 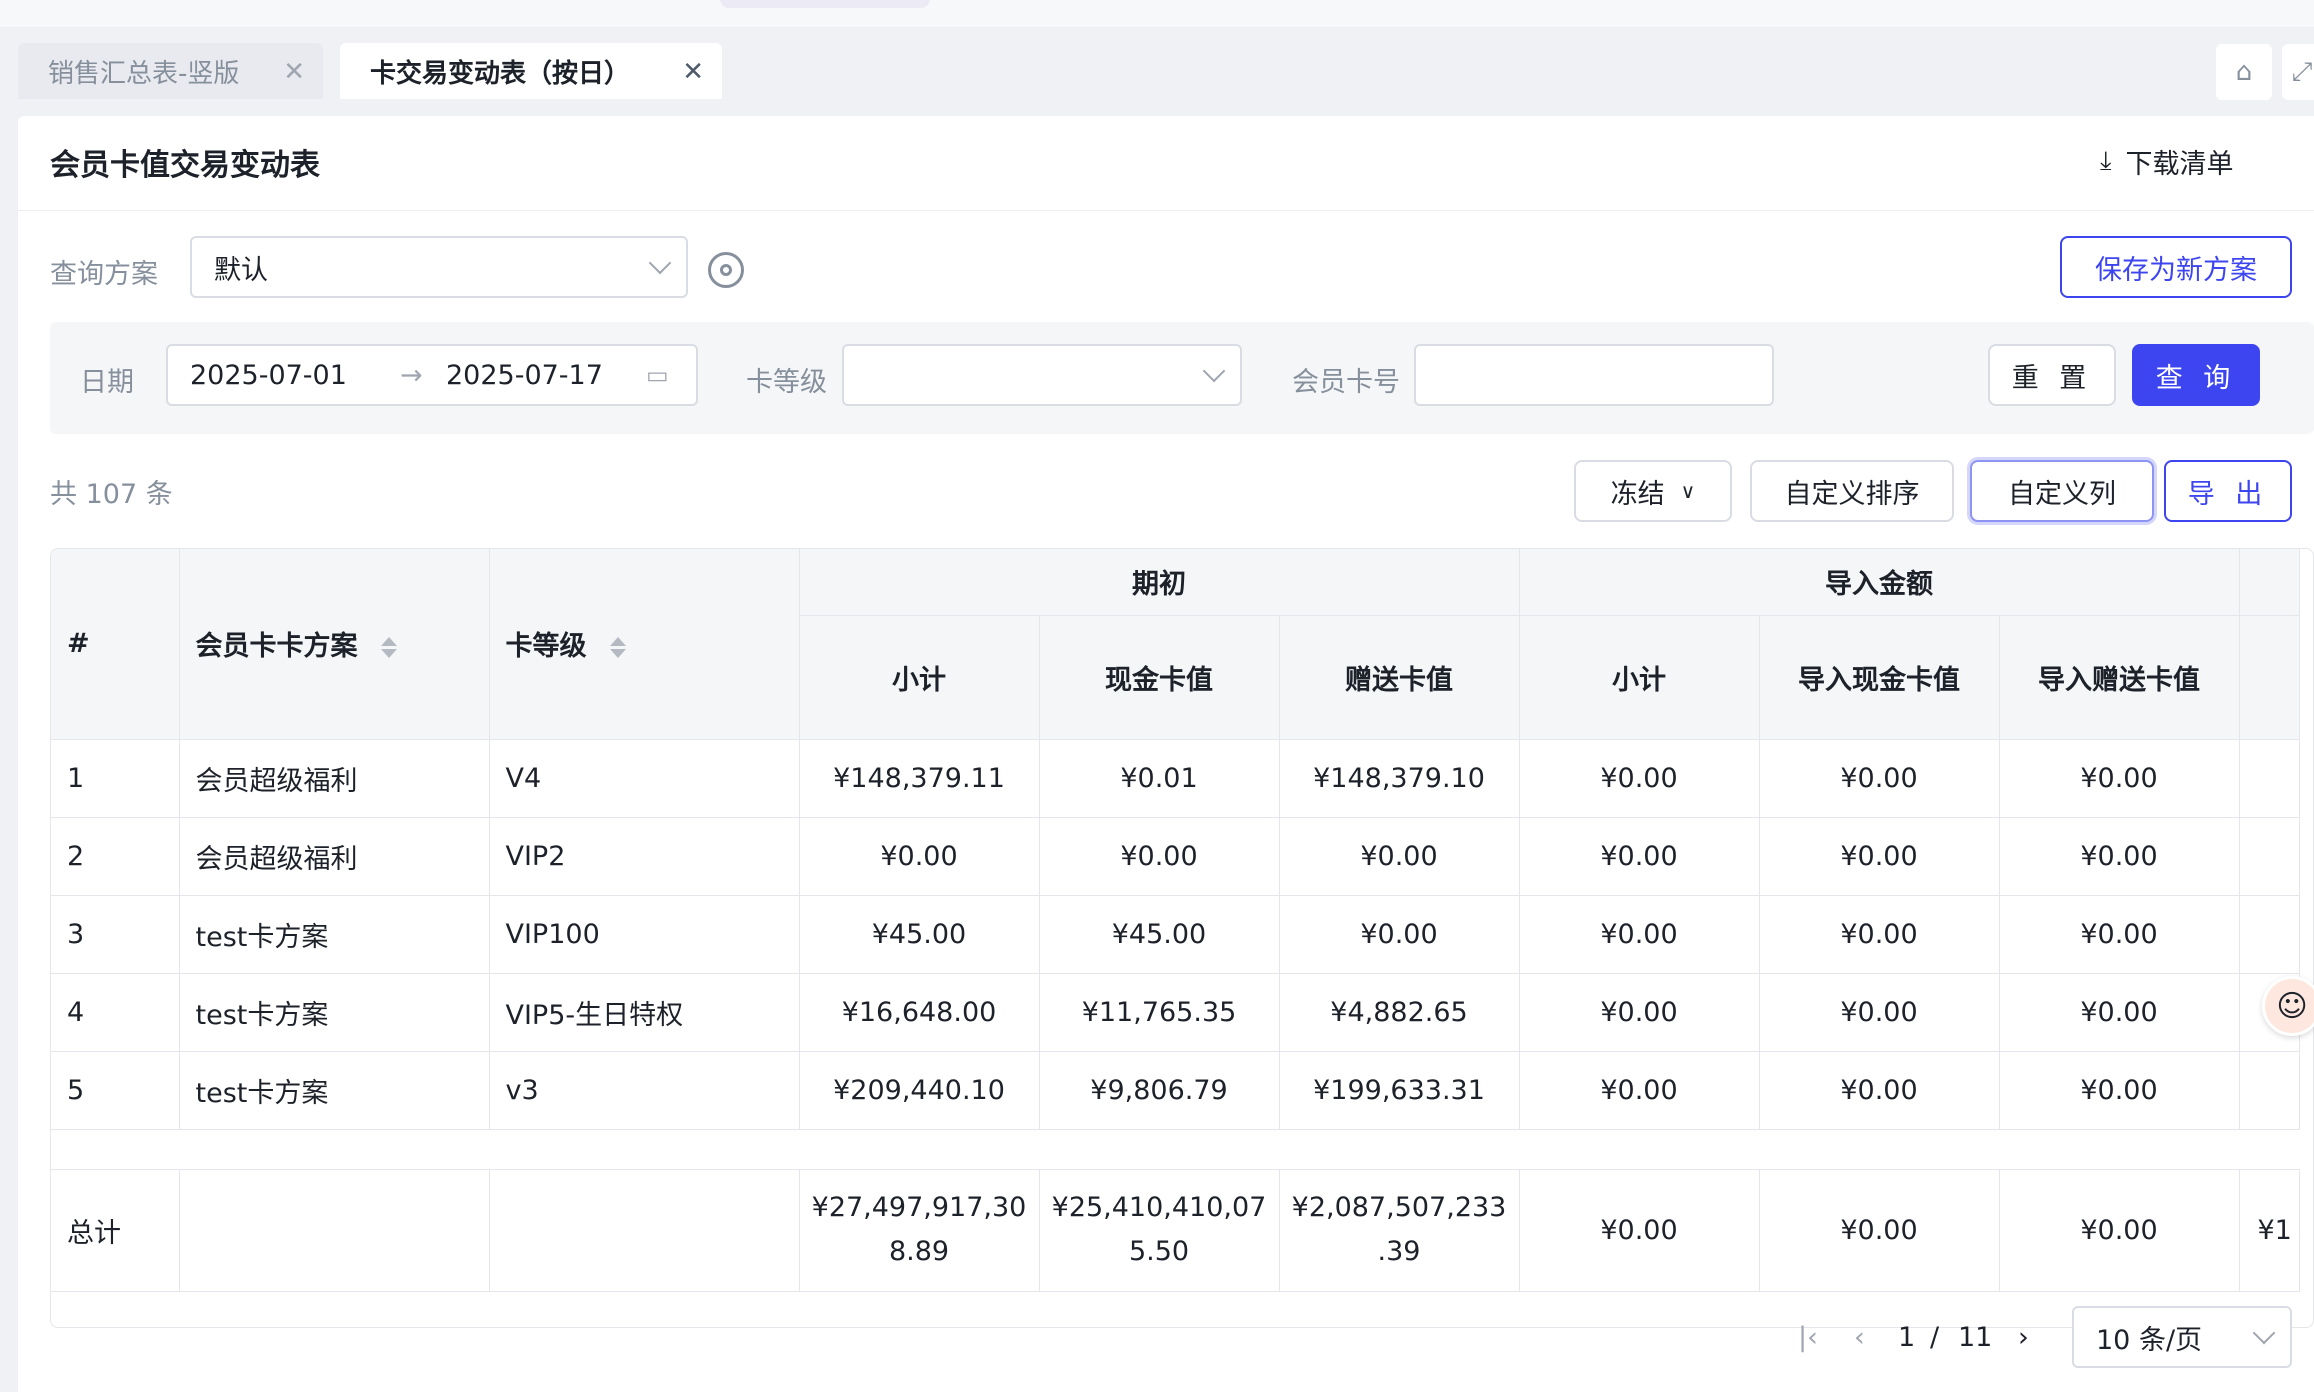 I want to click on page-size-select: 10 条/页, so click(x=2182, y=1337).